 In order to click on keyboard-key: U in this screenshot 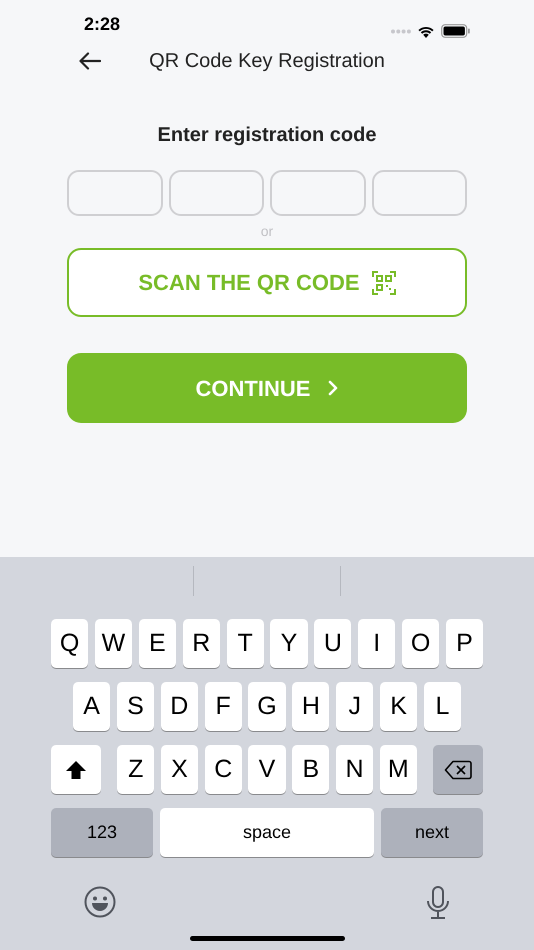, I will do `click(333, 643)`.